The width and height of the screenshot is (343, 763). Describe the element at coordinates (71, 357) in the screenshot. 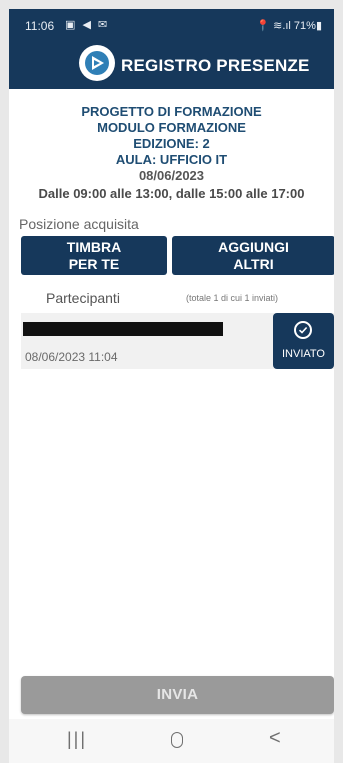

I see `participant-datetime: 08/06/2023 11:04` at that location.